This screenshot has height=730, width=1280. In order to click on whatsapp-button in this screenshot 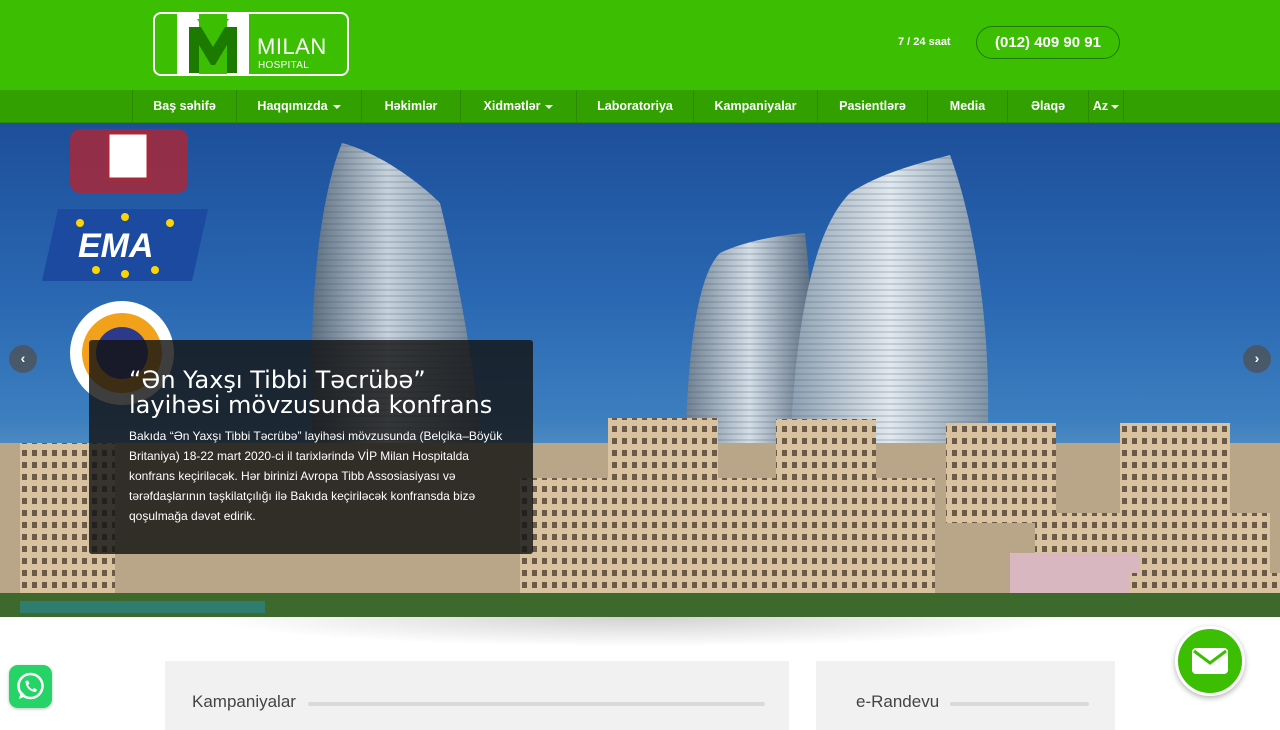, I will do `click(30, 686)`.